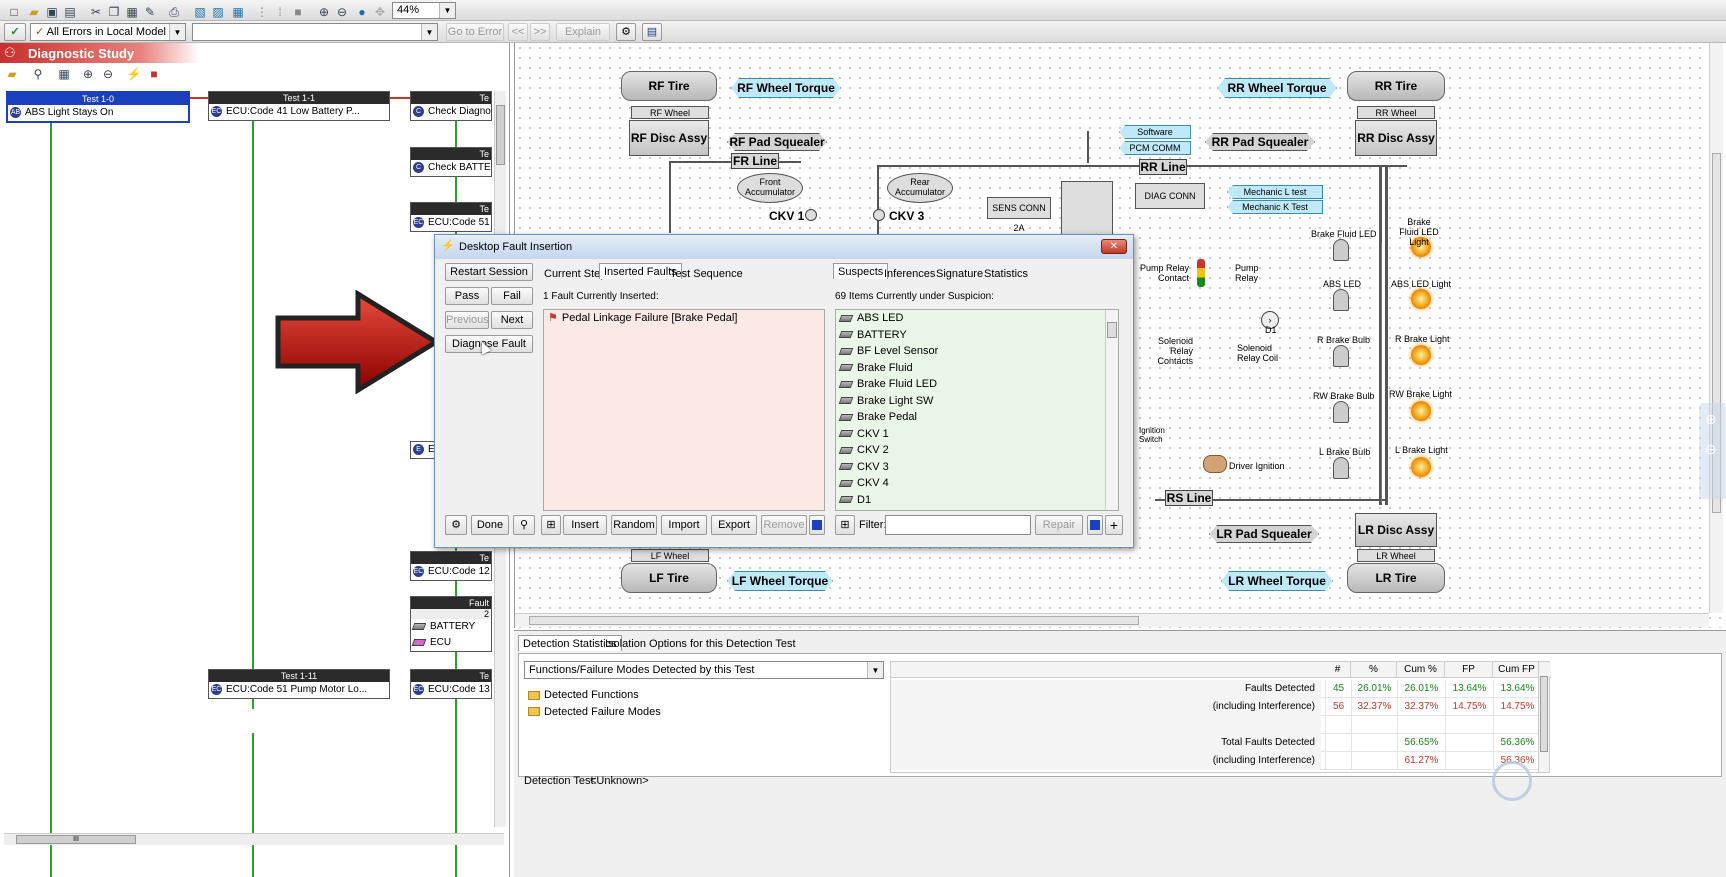 This screenshot has height=877, width=1726. Describe the element at coordinates (1396, 530) in the screenshot. I see `lr-disc-assy: LR Disc Assy` at that location.